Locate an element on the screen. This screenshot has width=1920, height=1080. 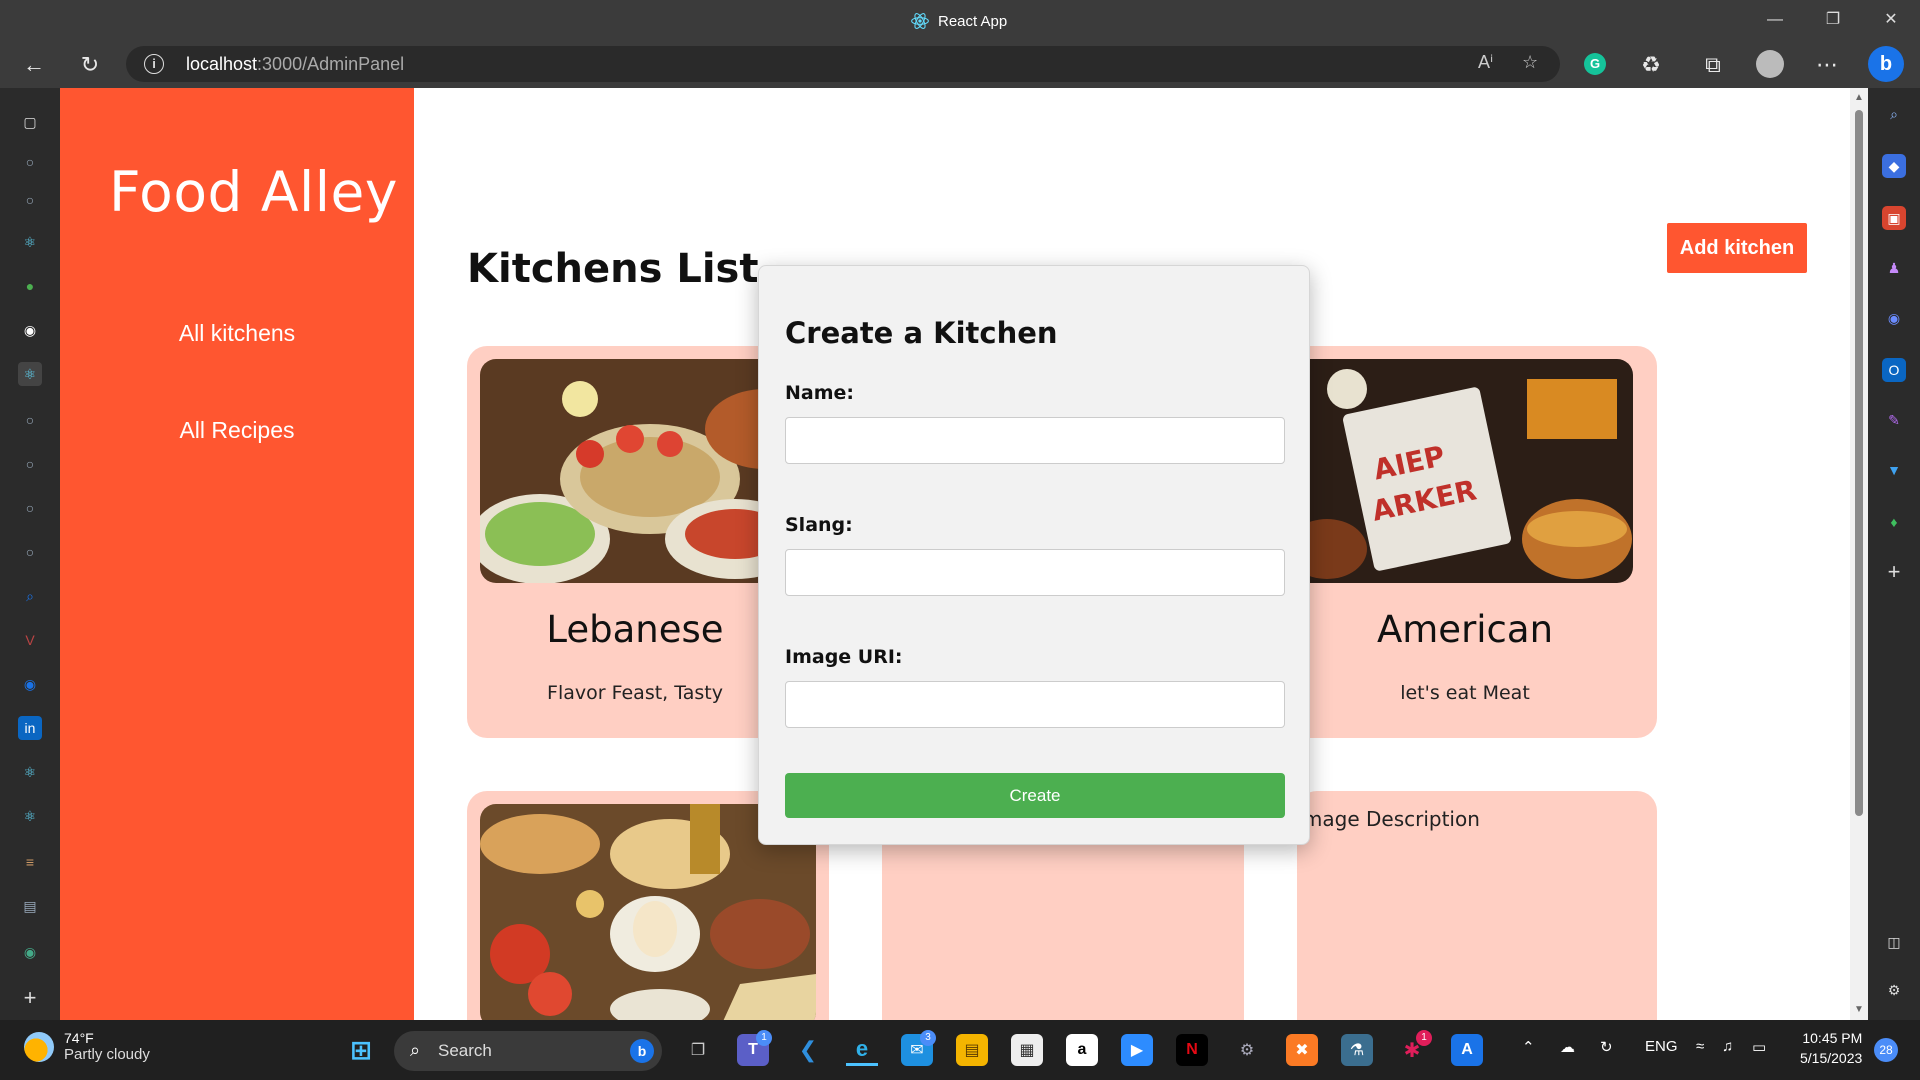
zoom-icon: ▶ is located at coordinates (1137, 1050).